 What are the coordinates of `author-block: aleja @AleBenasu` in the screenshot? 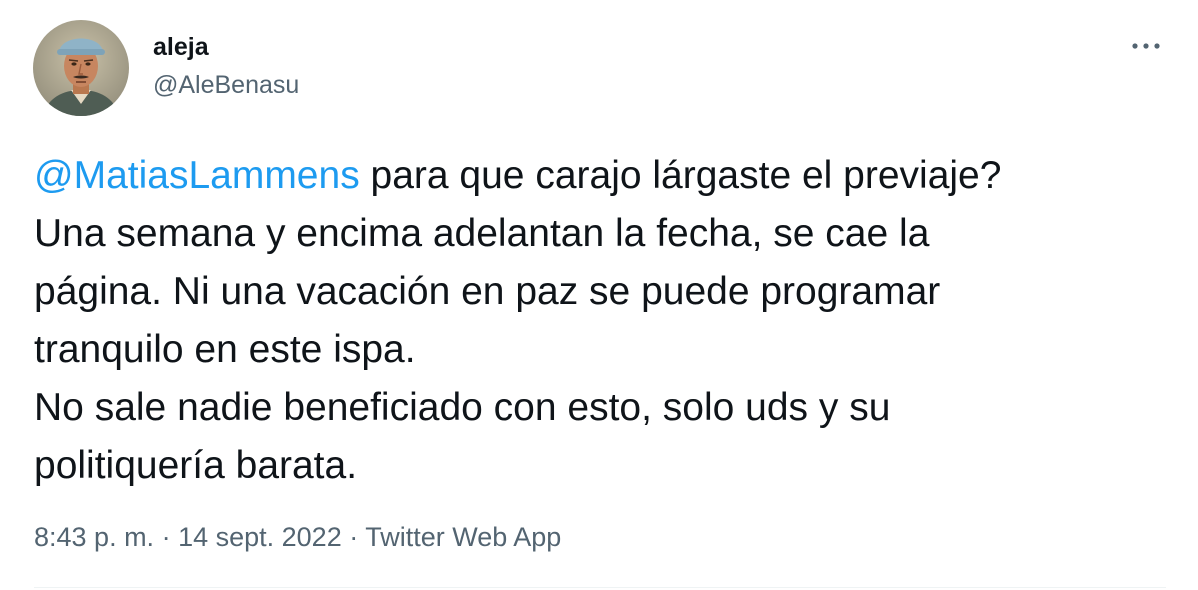 It's located at (226, 66).